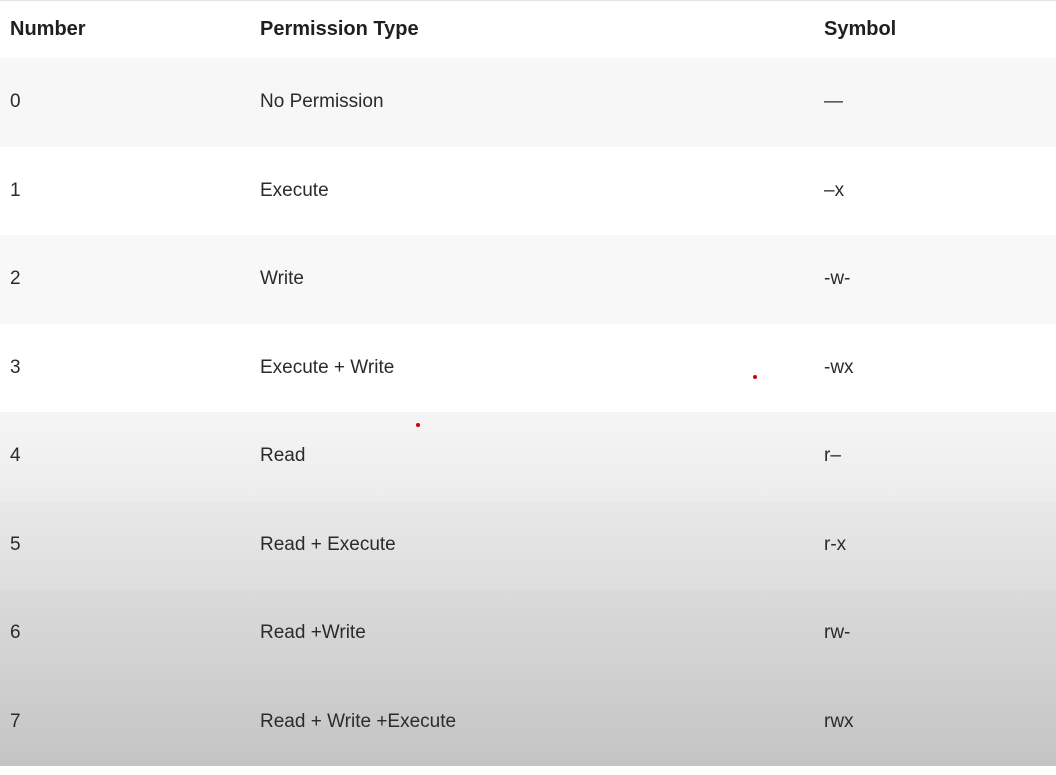 The image size is (1056, 775). Describe the element at coordinates (15, 279) in the screenshot. I see `cell-number: 2` at that location.